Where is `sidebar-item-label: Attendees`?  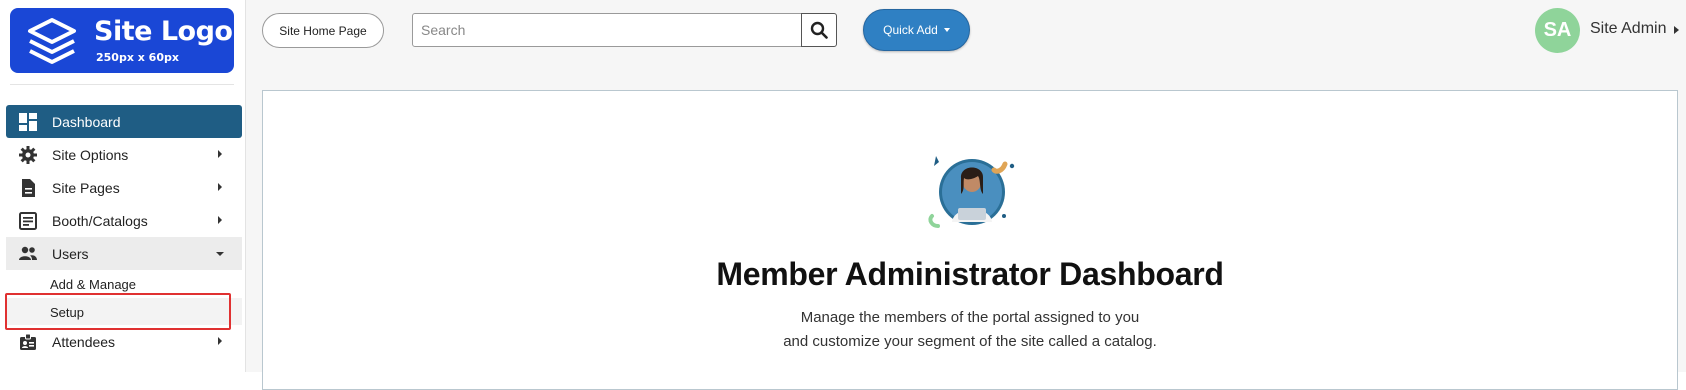 sidebar-item-label: Attendees is located at coordinates (84, 342).